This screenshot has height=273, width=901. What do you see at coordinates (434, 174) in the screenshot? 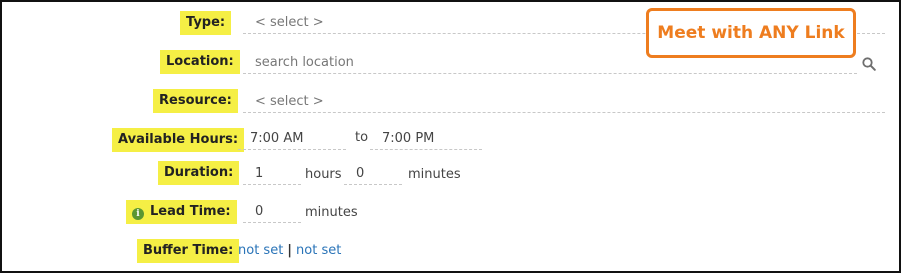
I see `duration-minutes-unit: minutes` at bounding box center [434, 174].